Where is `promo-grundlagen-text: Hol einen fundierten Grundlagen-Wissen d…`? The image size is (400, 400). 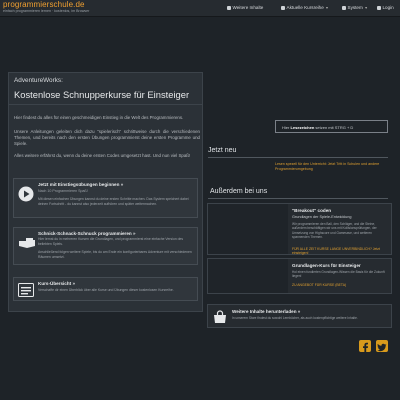
promo-grundlagen-text: Hol einen fundierten Grundlagen-Wissen d… is located at coordinates (338, 274).